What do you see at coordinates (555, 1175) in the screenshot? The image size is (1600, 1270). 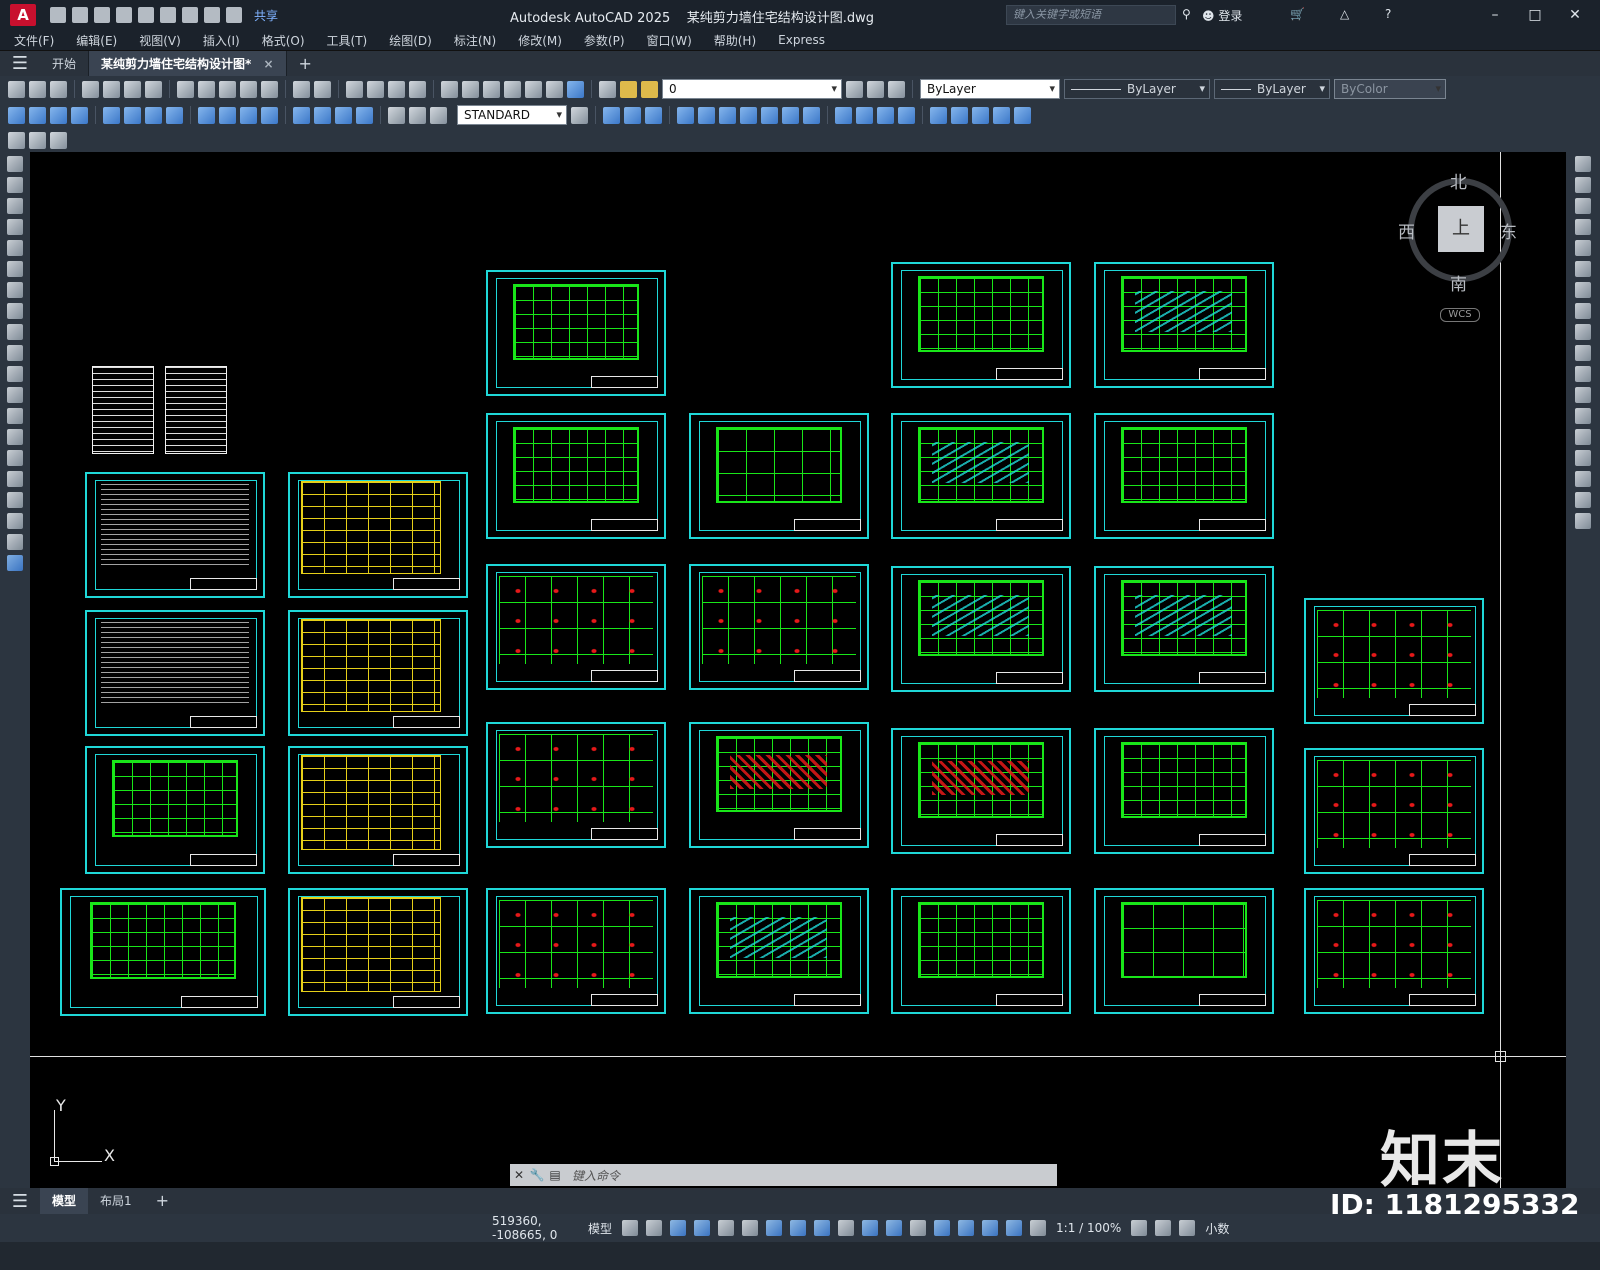 I see `recent-commands-icon: ▤` at bounding box center [555, 1175].